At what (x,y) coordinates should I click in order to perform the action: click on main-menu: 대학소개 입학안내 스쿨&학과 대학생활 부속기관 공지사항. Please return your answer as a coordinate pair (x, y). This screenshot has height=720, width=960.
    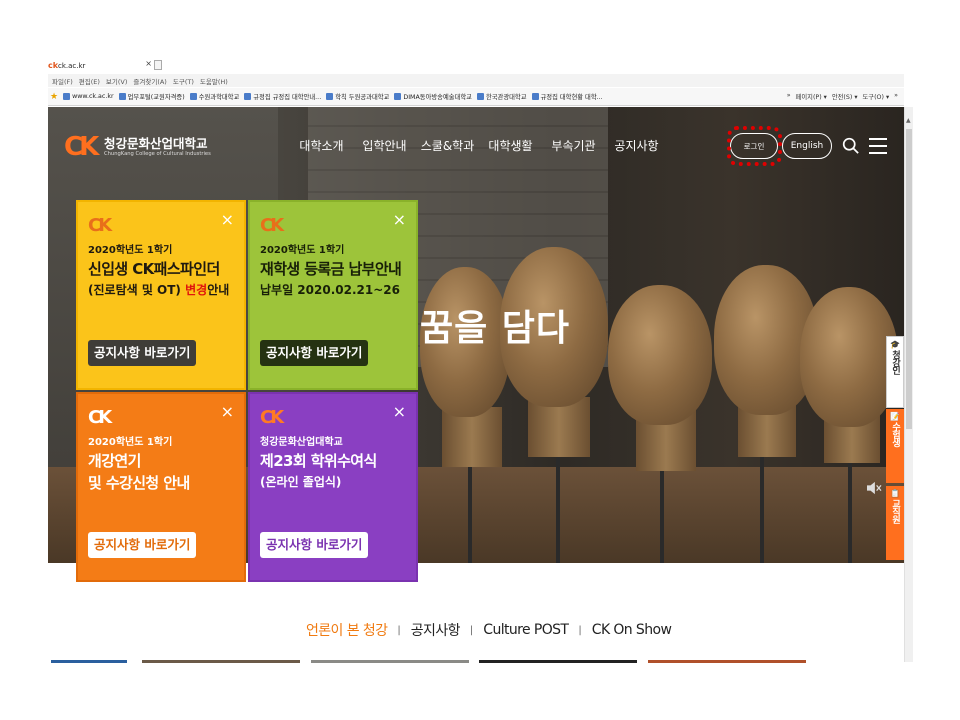
    Looking at the image, I should click on (479, 145).